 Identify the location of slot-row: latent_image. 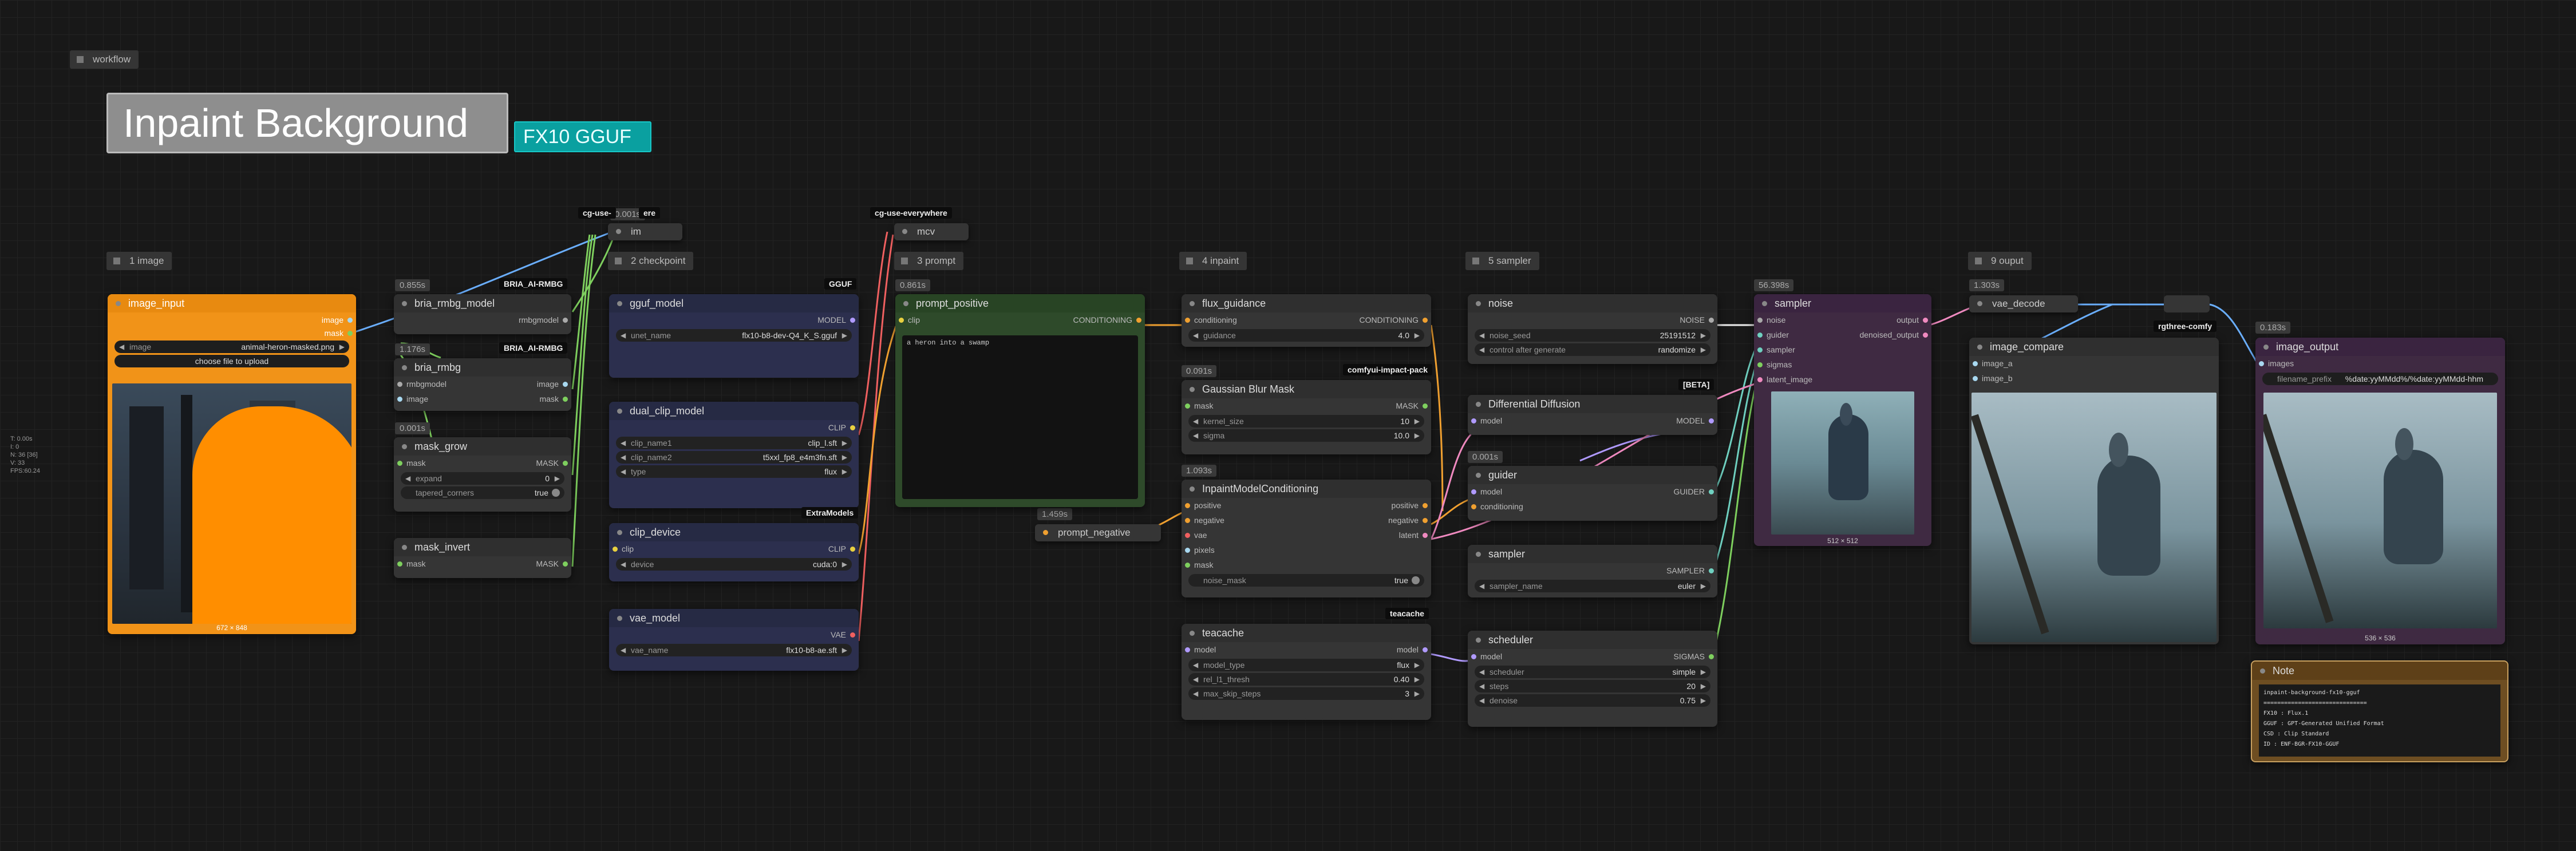
(1842, 379).